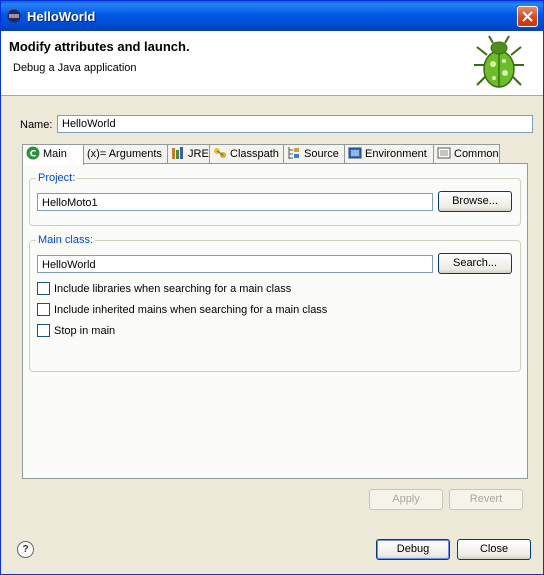 This screenshot has width=544, height=575. Describe the element at coordinates (355, 153) in the screenshot. I see `environment-icon` at that location.